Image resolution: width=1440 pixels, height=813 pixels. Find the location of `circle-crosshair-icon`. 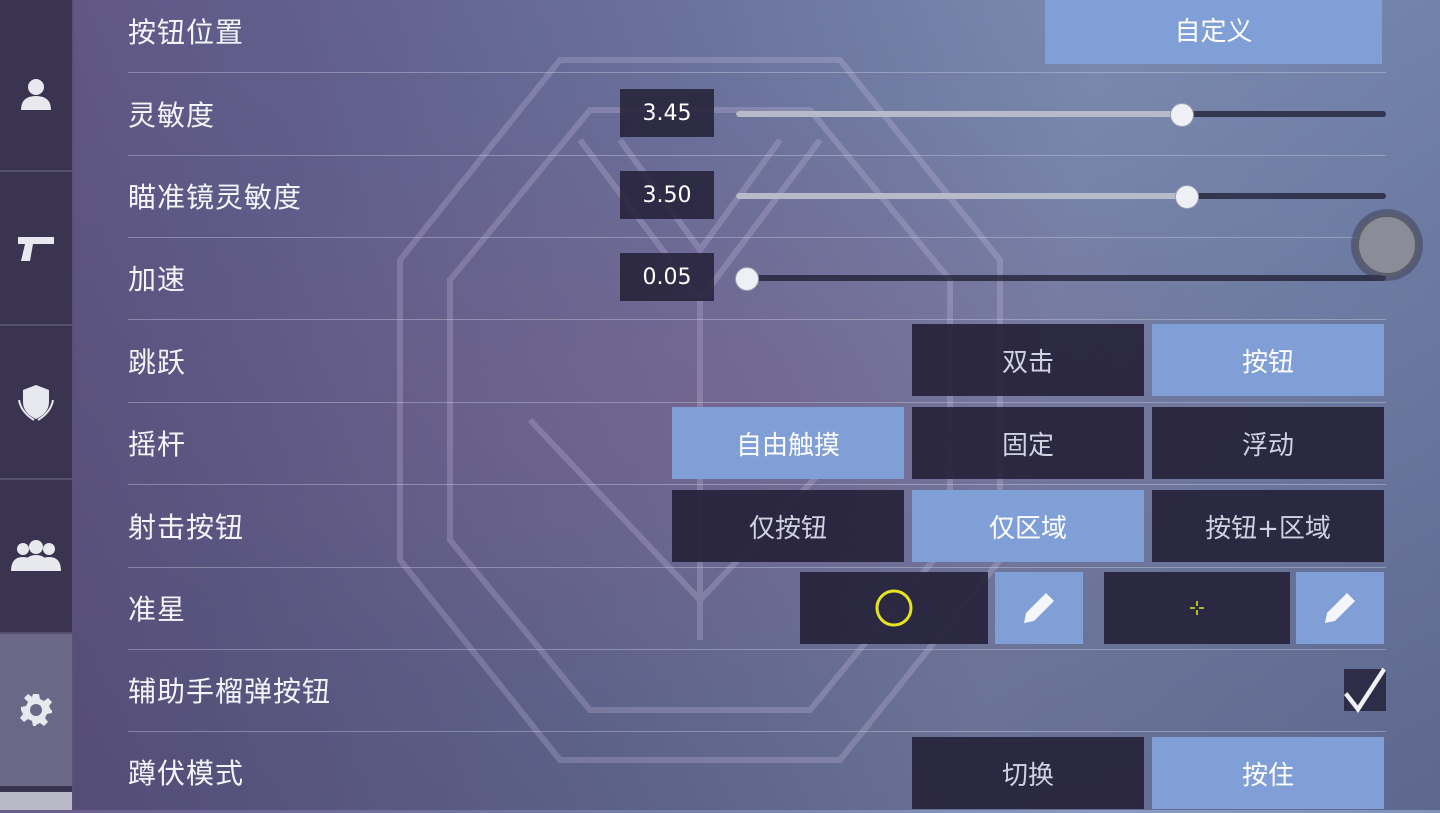

circle-crosshair-icon is located at coordinates (894, 608).